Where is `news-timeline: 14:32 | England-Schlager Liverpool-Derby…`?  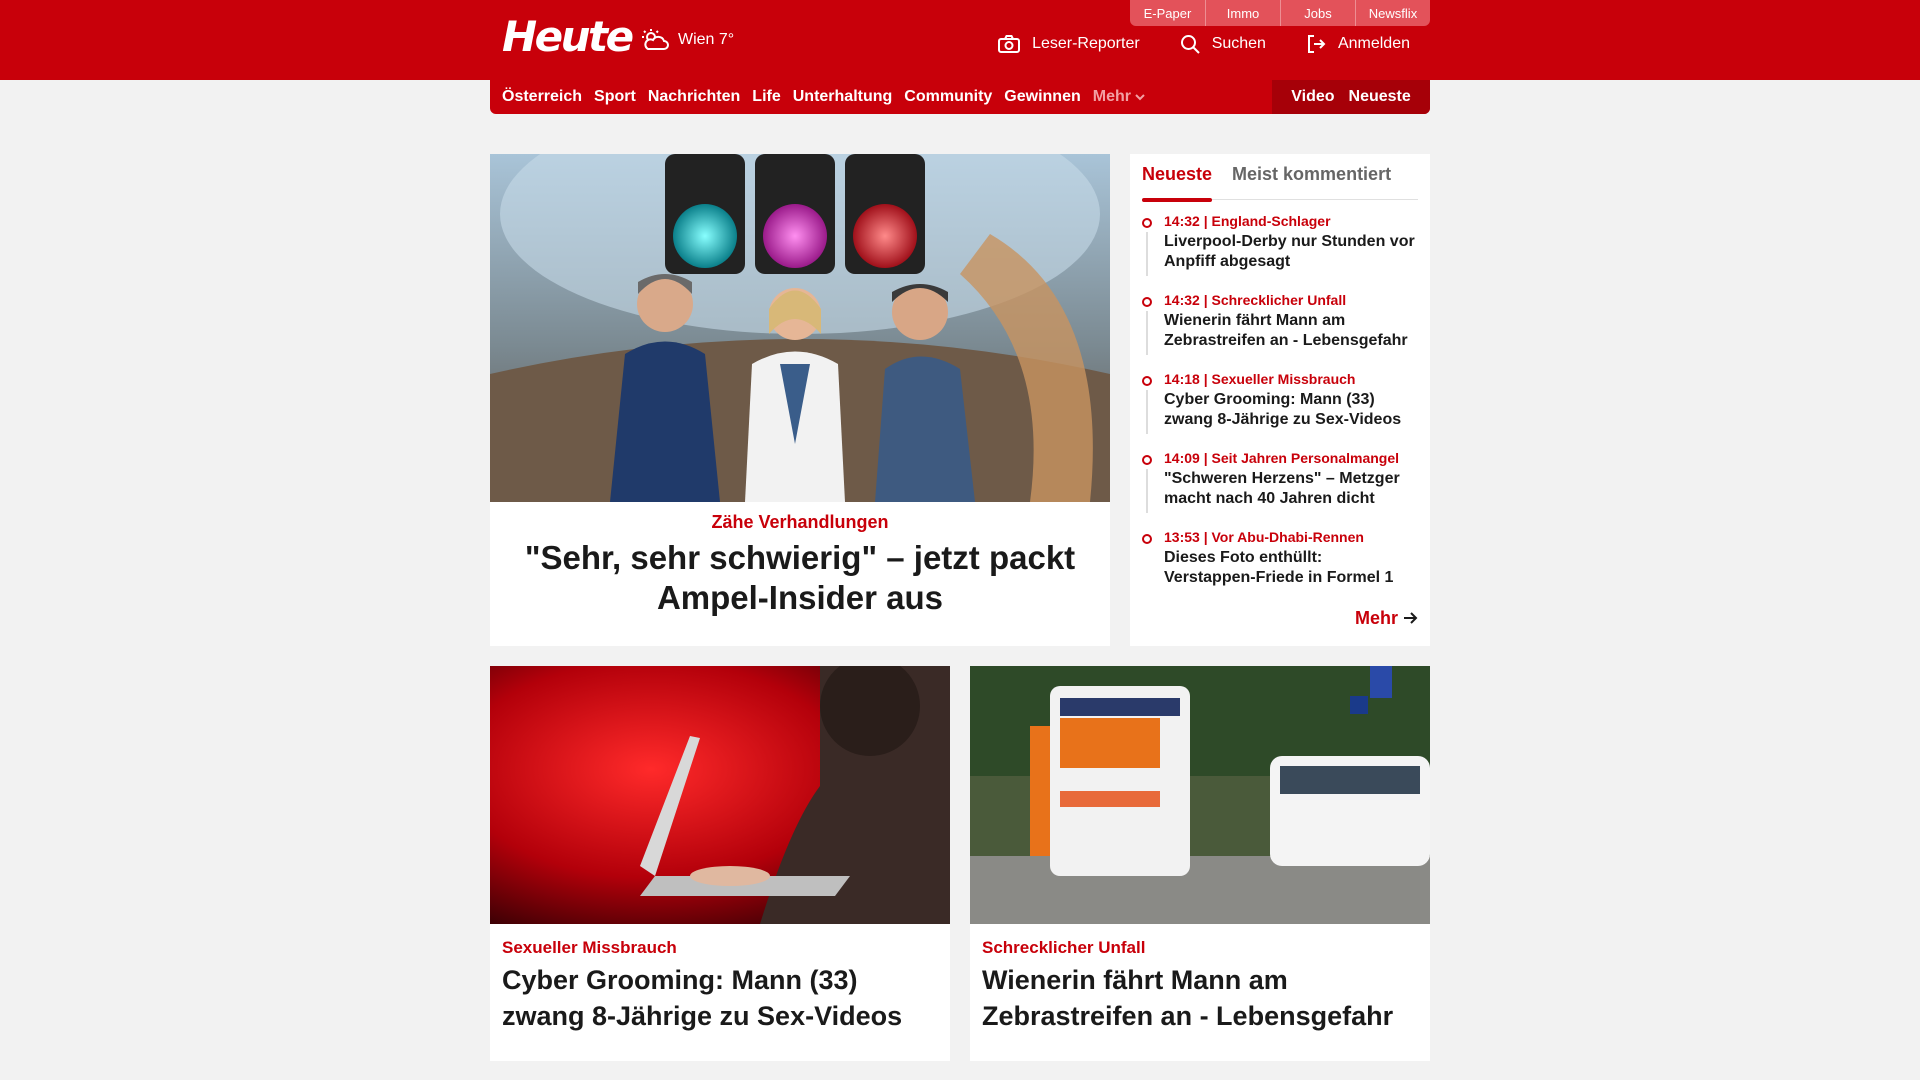 news-timeline: 14:32 | England-Schlager Liverpool-Derby… is located at coordinates (1280, 409).